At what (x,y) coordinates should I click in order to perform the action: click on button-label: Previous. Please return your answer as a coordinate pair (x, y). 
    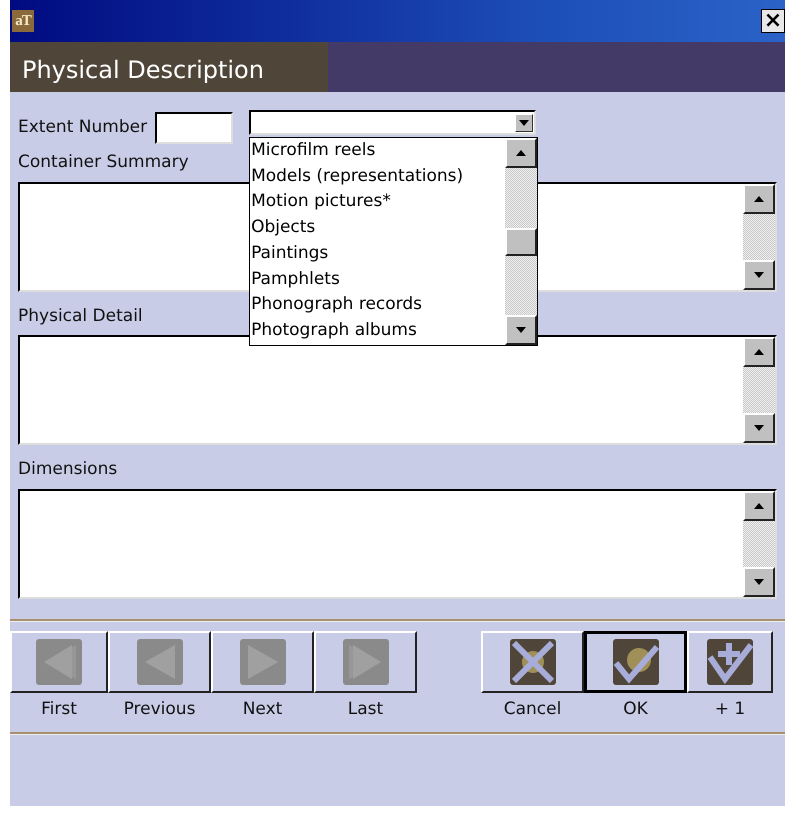
    Looking at the image, I should click on (159, 709).